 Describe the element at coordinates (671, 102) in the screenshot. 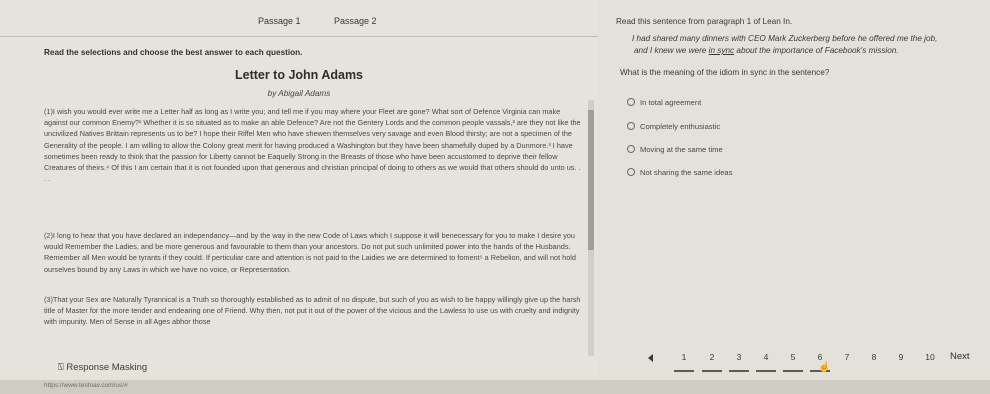

I see `answer-option-label: In total agreement` at that location.